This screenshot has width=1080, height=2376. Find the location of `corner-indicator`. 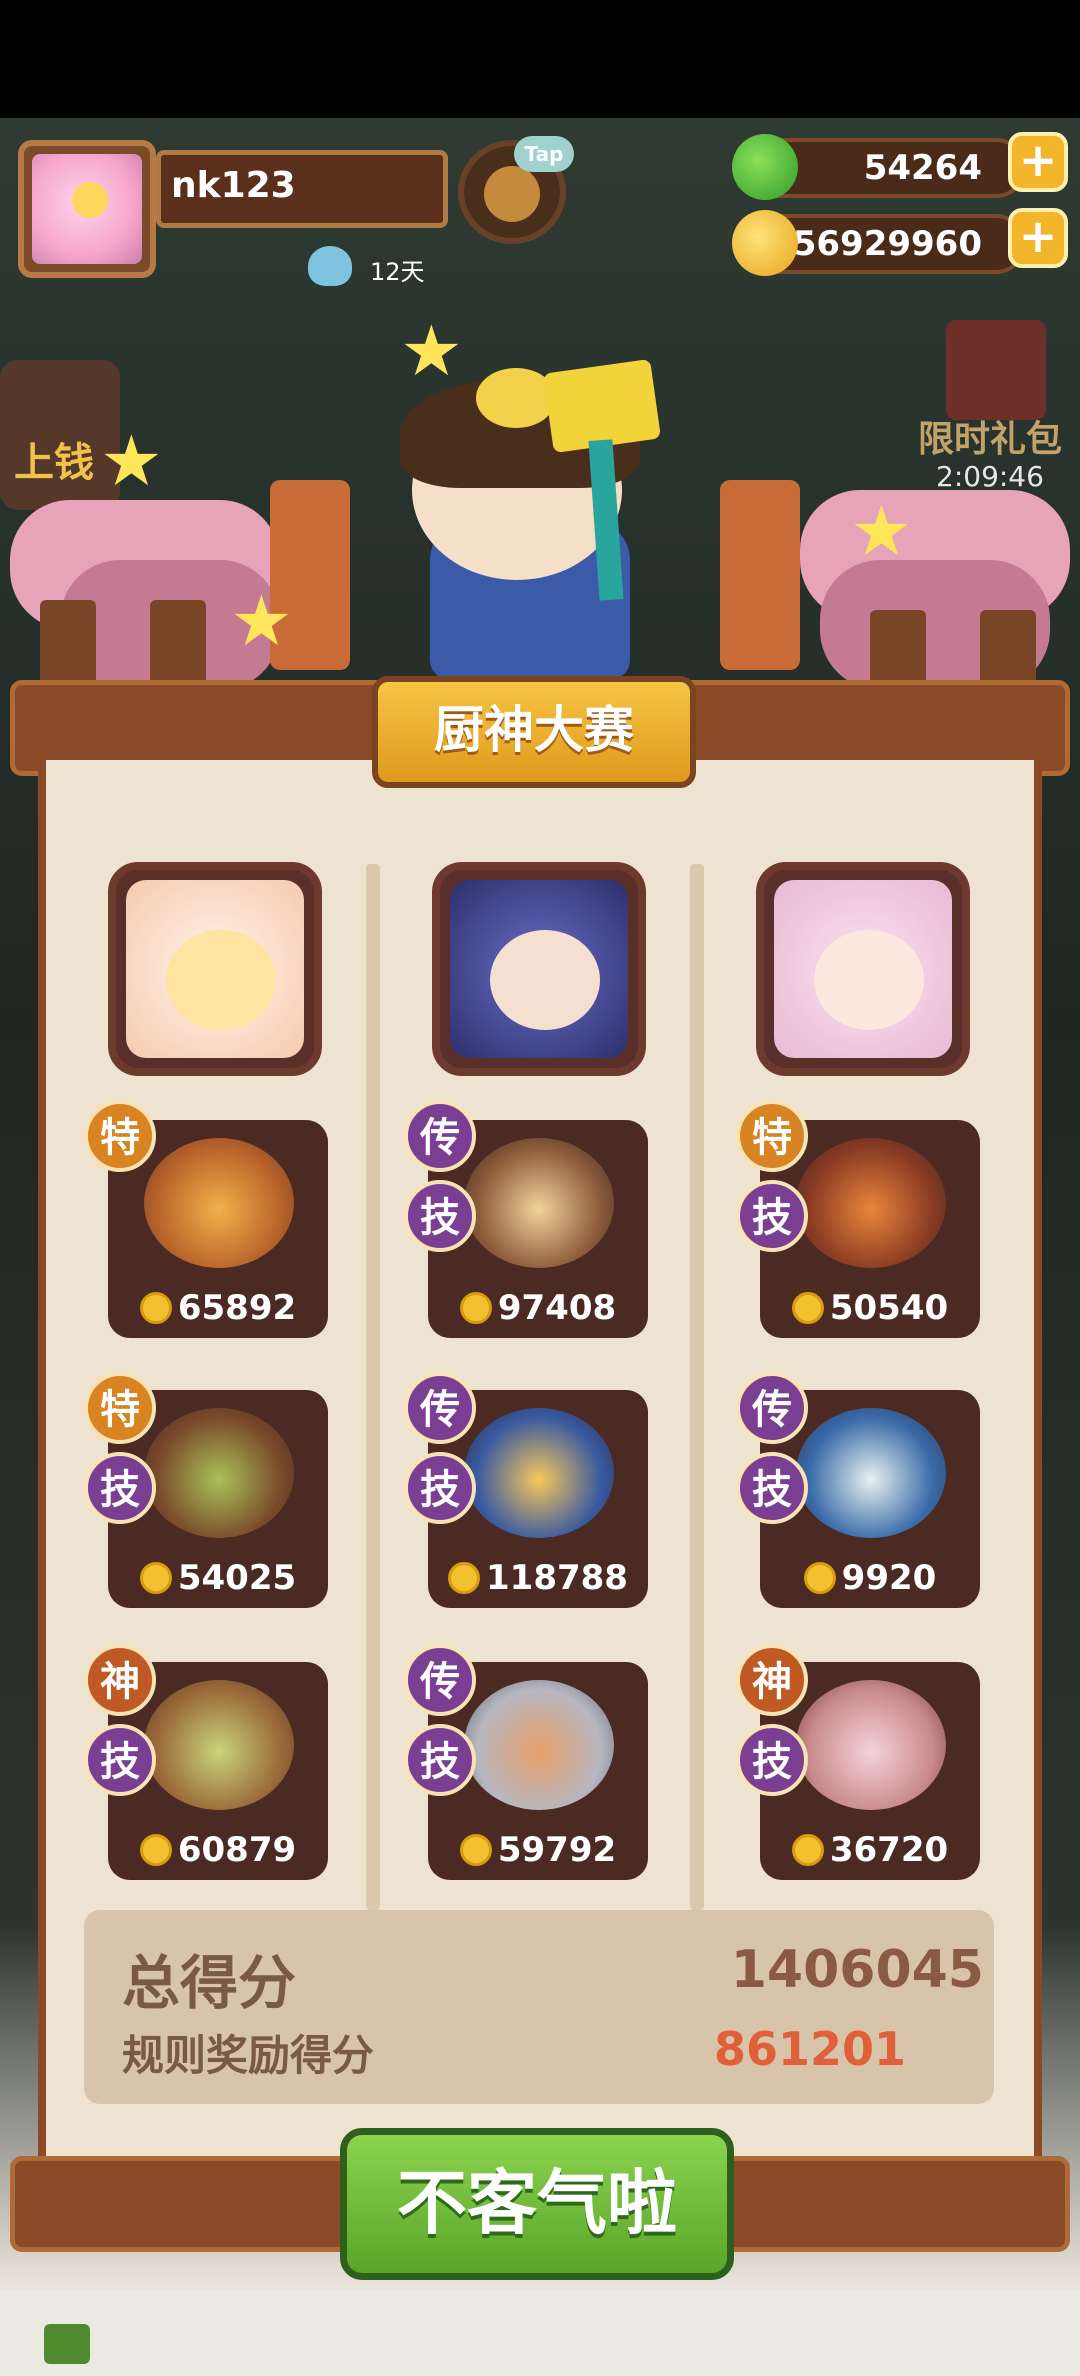

corner-indicator is located at coordinates (67, 2344).